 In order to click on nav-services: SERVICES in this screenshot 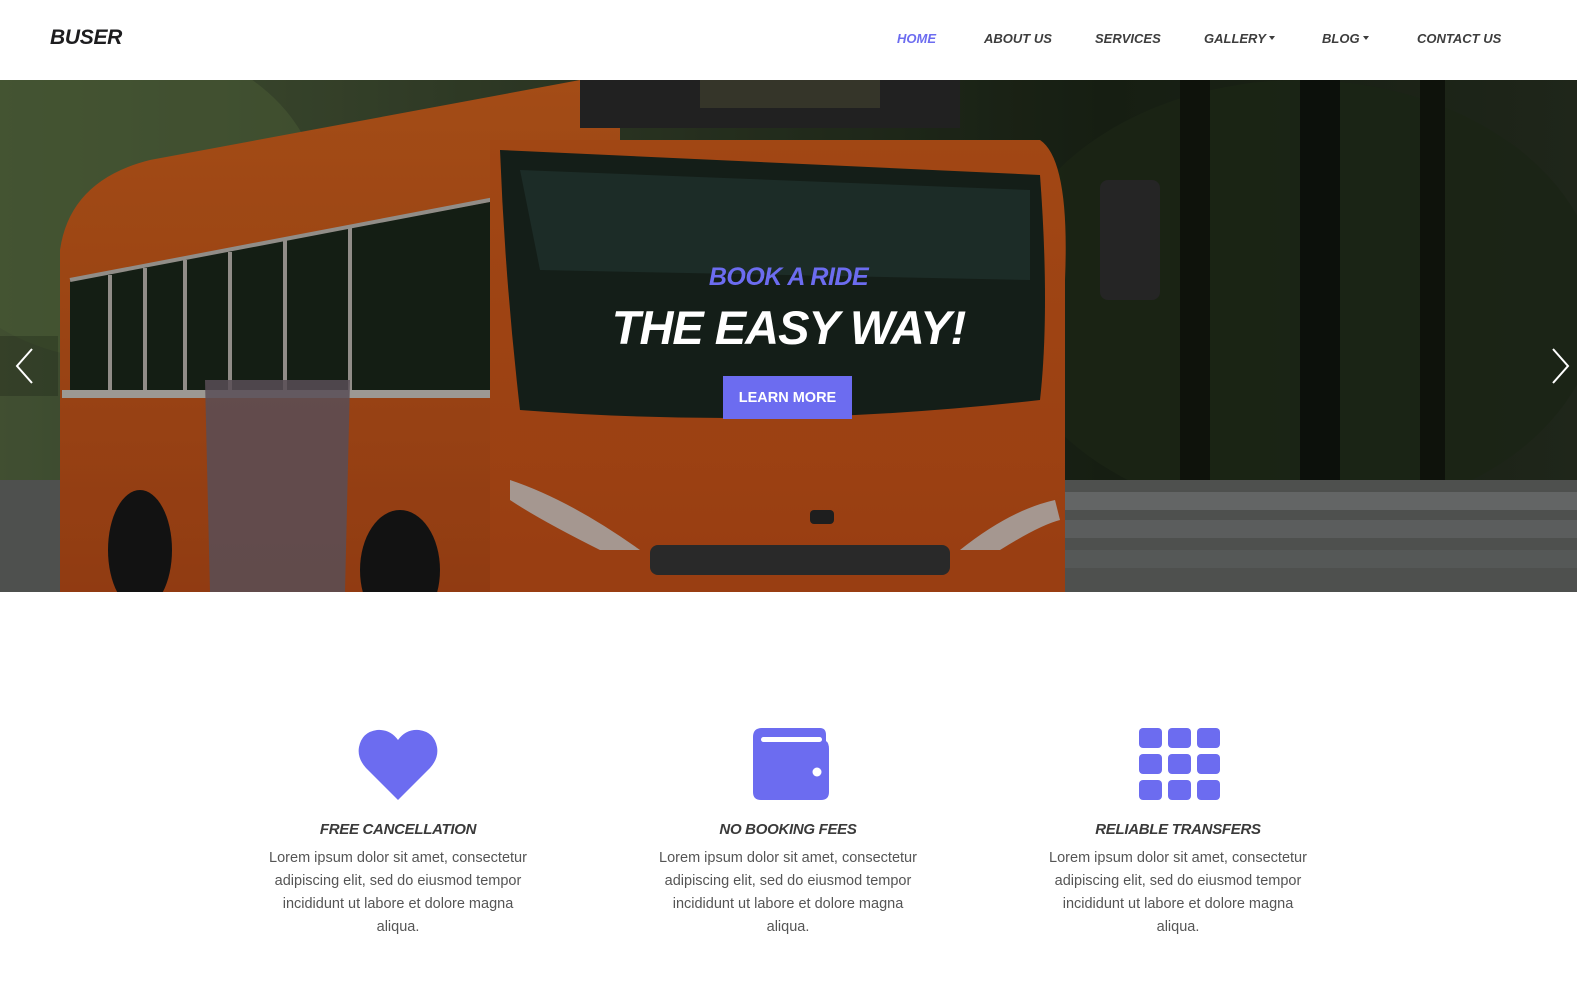, I will do `click(1128, 38)`.